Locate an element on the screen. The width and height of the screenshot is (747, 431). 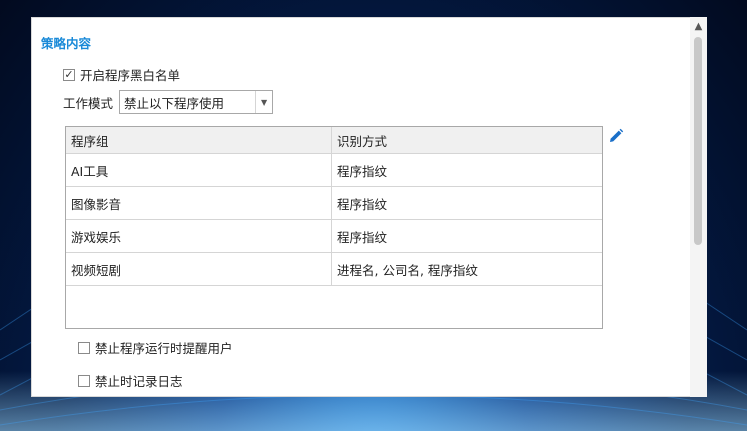
log-on-block-row: 禁止时记录日志 is located at coordinates (130, 380).